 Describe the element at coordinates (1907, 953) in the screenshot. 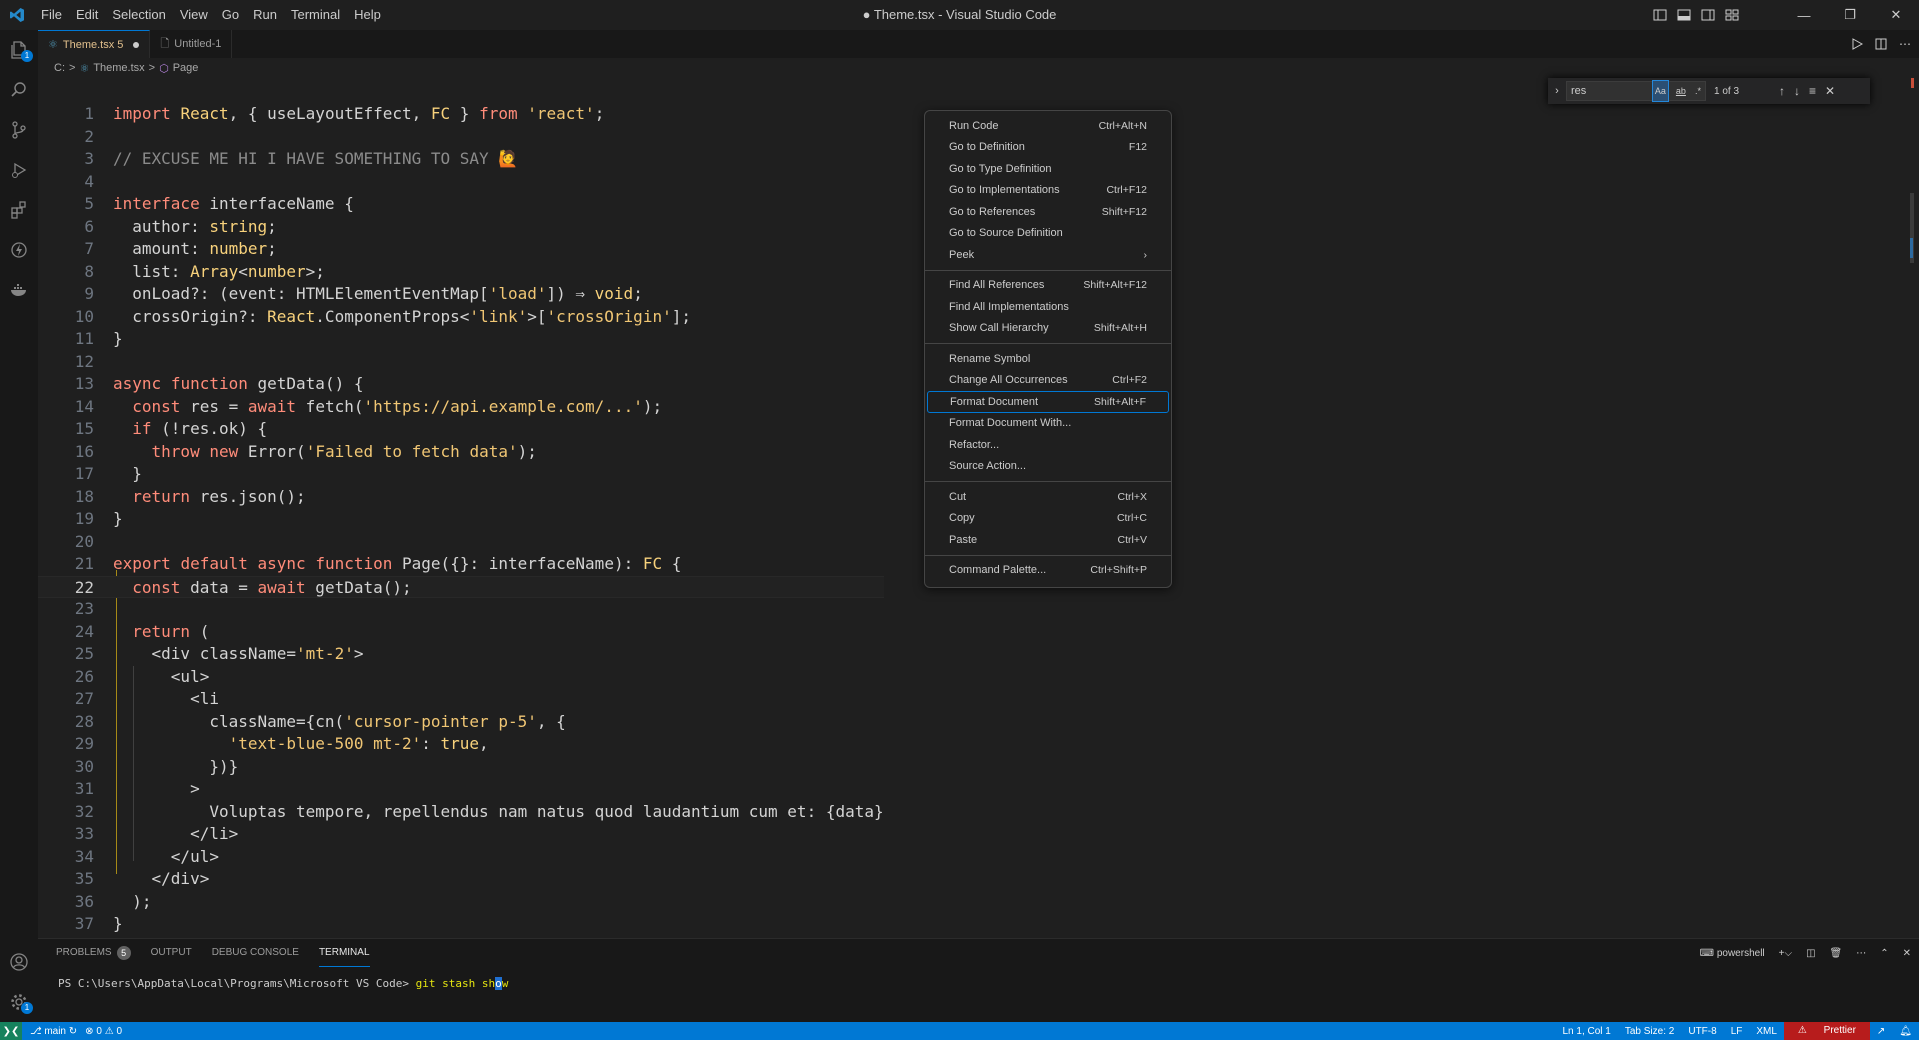

I see `close-panel-icon: ✕` at that location.